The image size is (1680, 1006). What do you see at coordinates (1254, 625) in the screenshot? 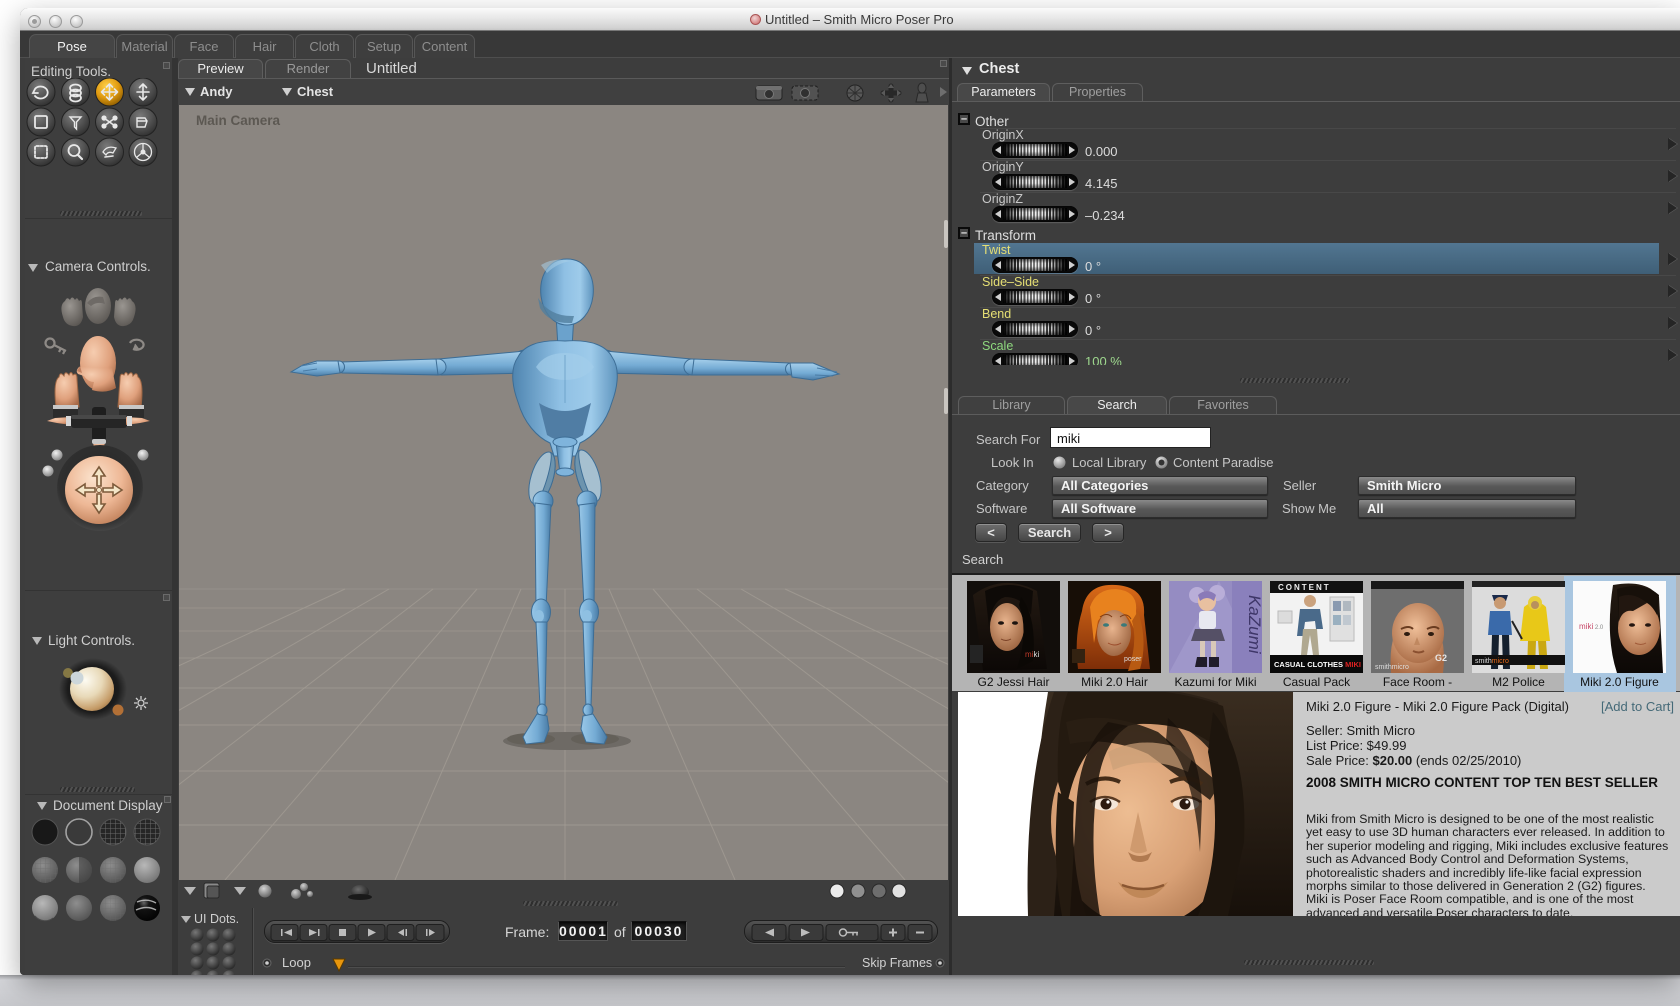
I see `svg-text: KaZumi` at bounding box center [1254, 625].